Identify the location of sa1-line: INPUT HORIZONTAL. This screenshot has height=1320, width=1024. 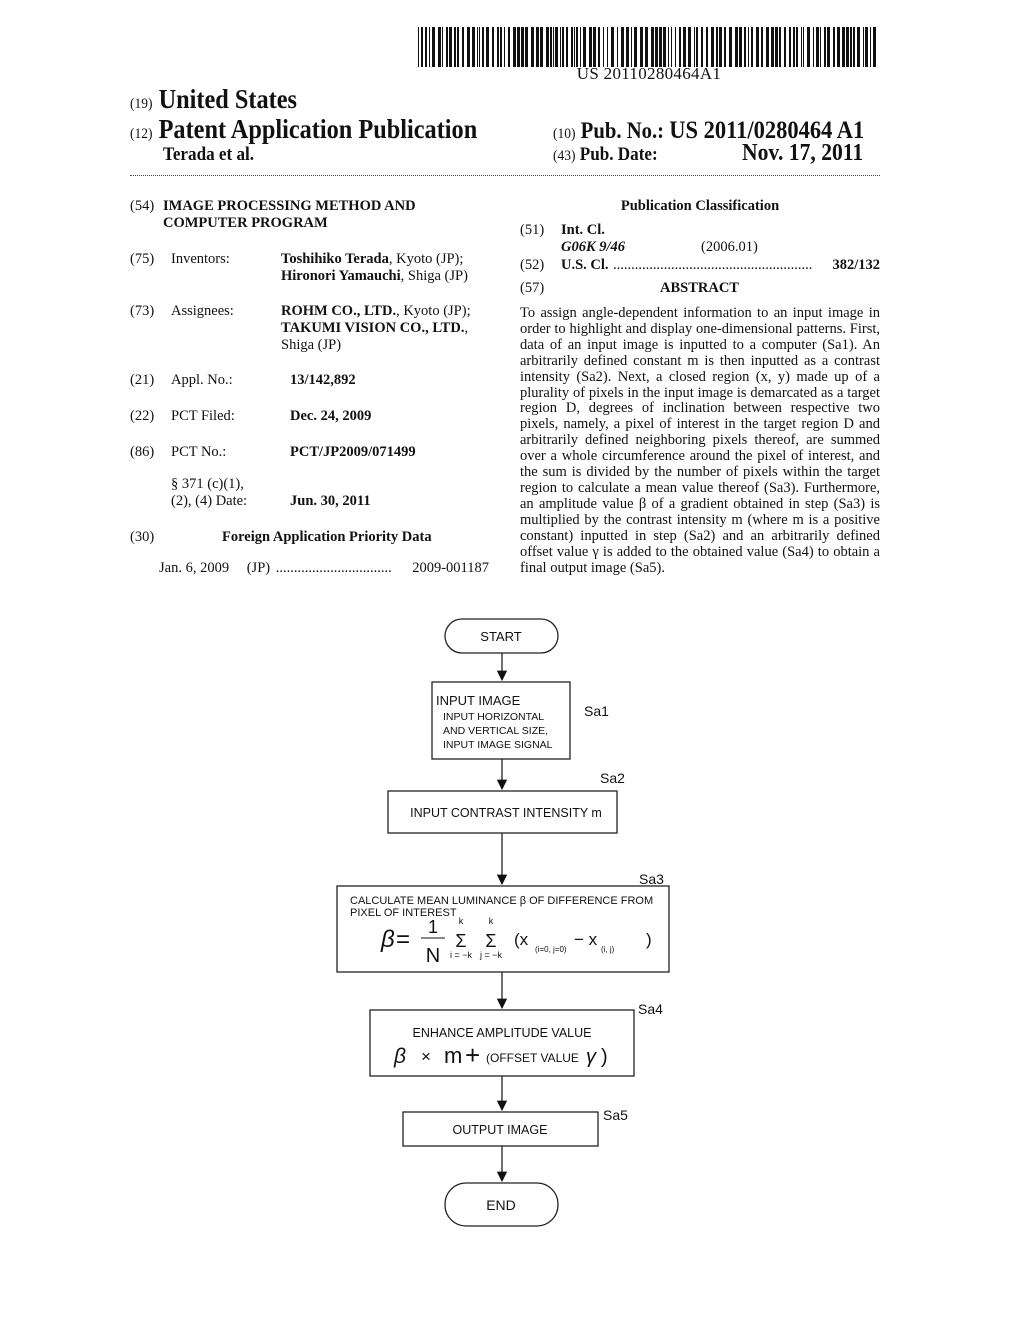
(493, 717).